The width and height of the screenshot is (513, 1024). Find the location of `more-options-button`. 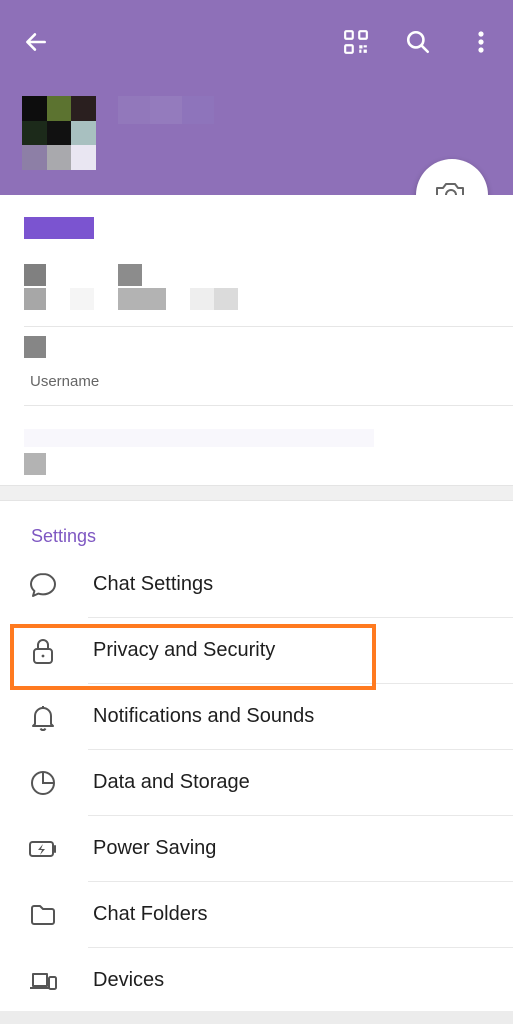

more-options-button is located at coordinates (481, 42).